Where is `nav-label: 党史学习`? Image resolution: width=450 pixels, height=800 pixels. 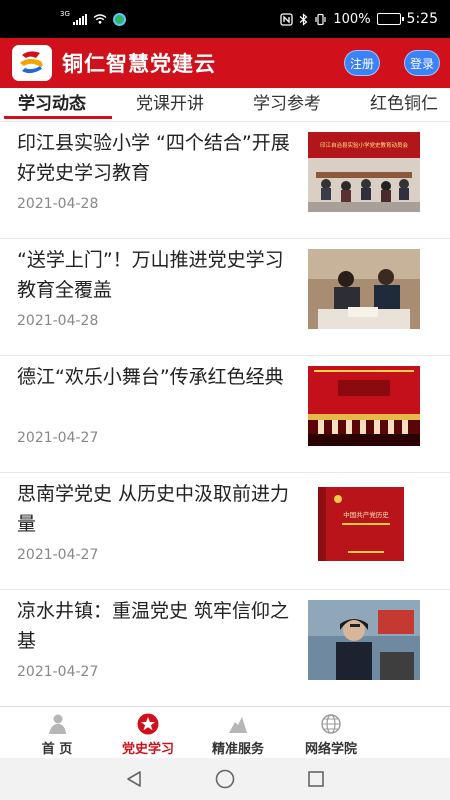
nav-label: 党史学习 is located at coordinates (147, 749).